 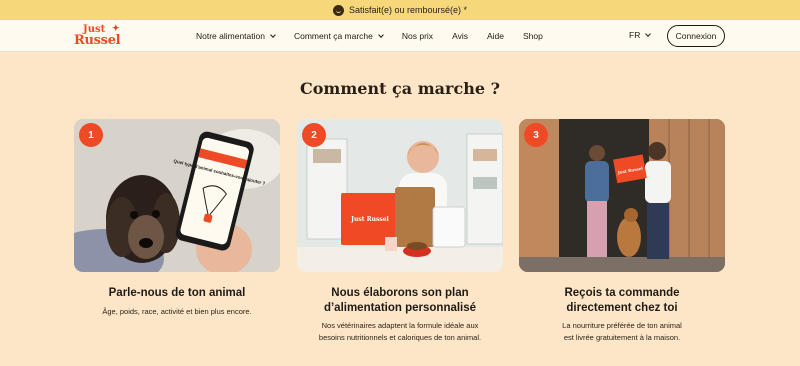 I want to click on step-3-description-line1: La nourriture préférée de ton animal, so click(x=622, y=325).